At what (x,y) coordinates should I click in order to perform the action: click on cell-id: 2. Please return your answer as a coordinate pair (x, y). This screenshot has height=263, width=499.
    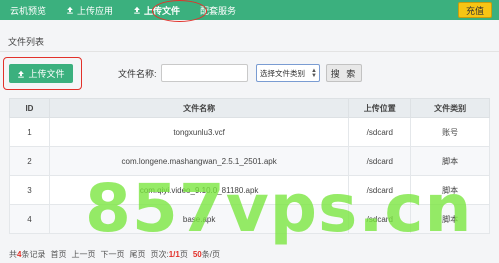
    Looking at the image, I should click on (29, 161).